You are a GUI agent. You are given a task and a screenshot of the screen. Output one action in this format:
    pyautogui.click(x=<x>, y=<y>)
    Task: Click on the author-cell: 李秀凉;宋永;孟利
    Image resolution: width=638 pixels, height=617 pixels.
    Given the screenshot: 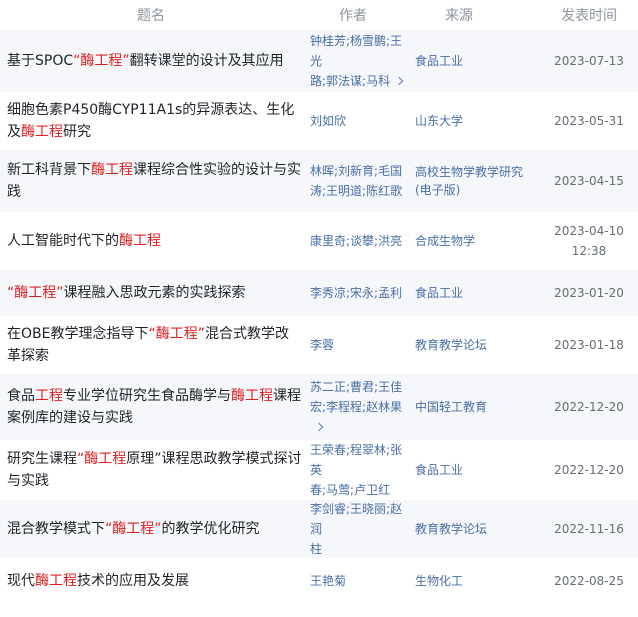 What is the action you would take?
    pyautogui.click(x=358, y=293)
    